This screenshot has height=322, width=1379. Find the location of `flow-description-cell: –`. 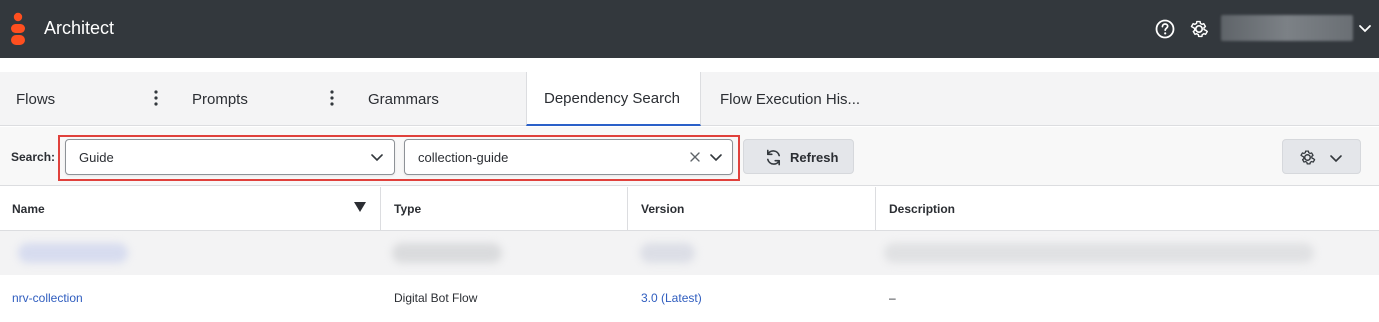

flow-description-cell: – is located at coordinates (892, 298).